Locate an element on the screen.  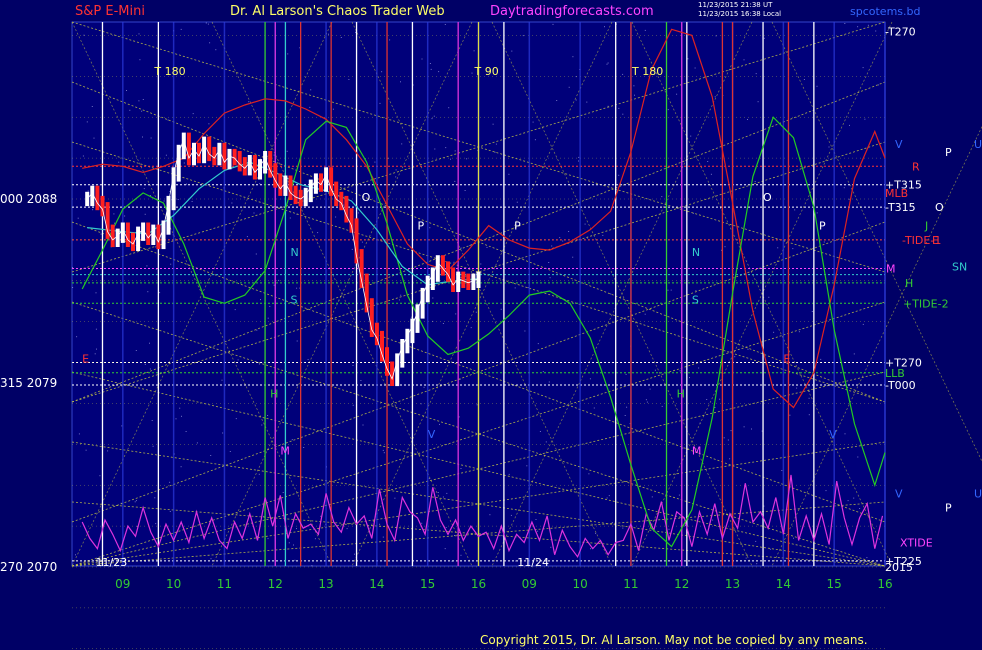
right-level-label: LLB is located at coordinates (895, 373).